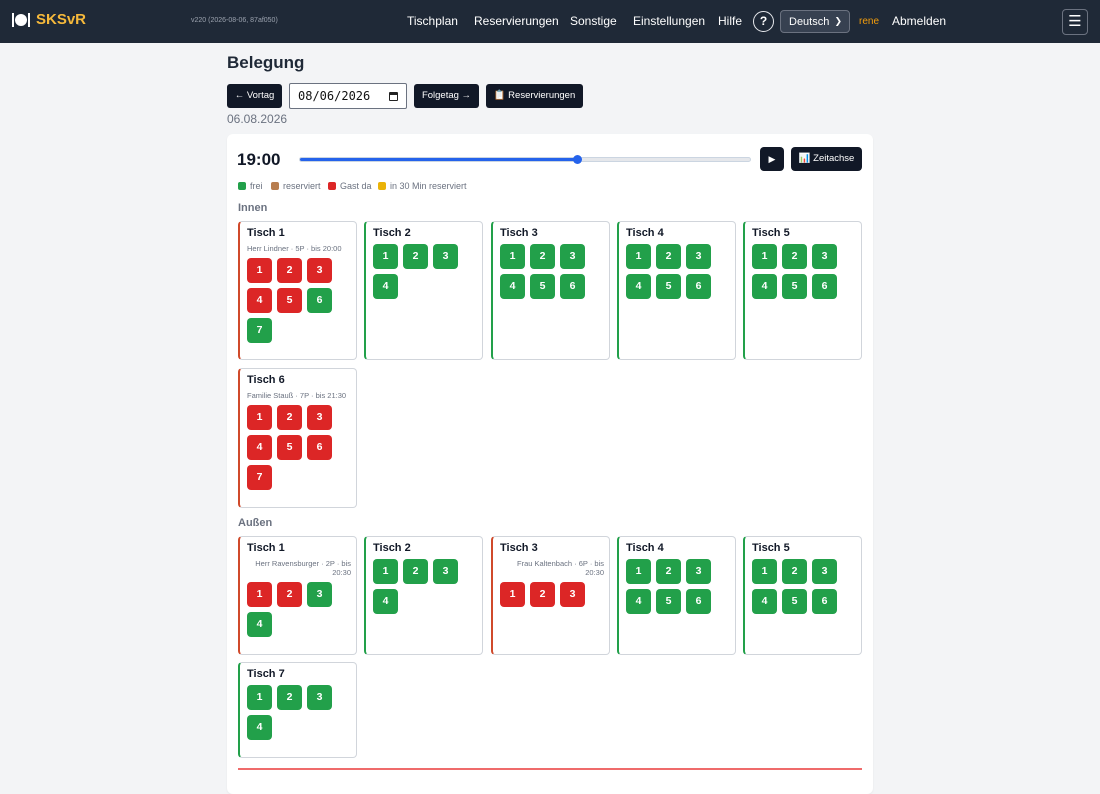 The width and height of the screenshot is (1100, 794). I want to click on play-button: ▶, so click(772, 159).